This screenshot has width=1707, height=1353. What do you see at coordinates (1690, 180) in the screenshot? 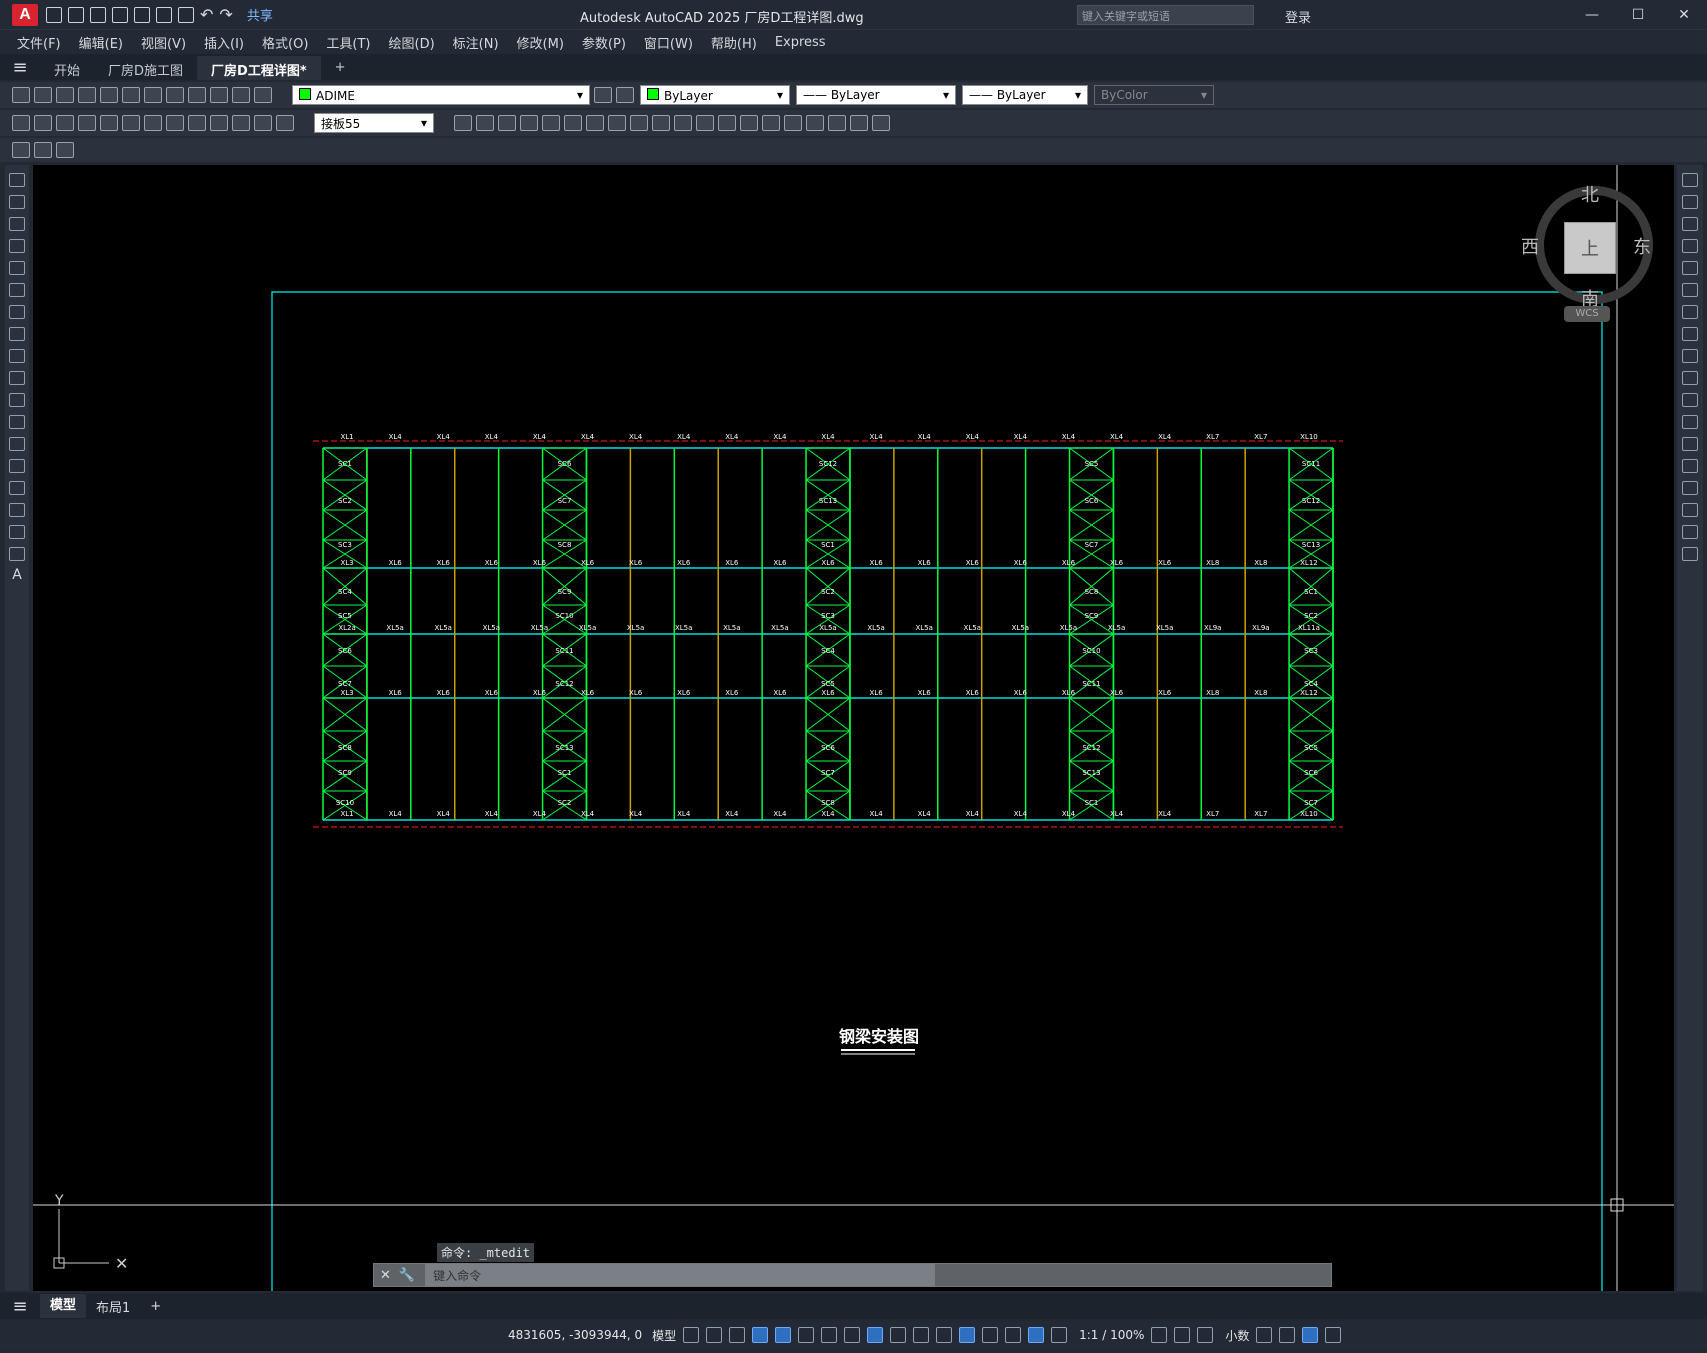
I see `erase-icon` at bounding box center [1690, 180].